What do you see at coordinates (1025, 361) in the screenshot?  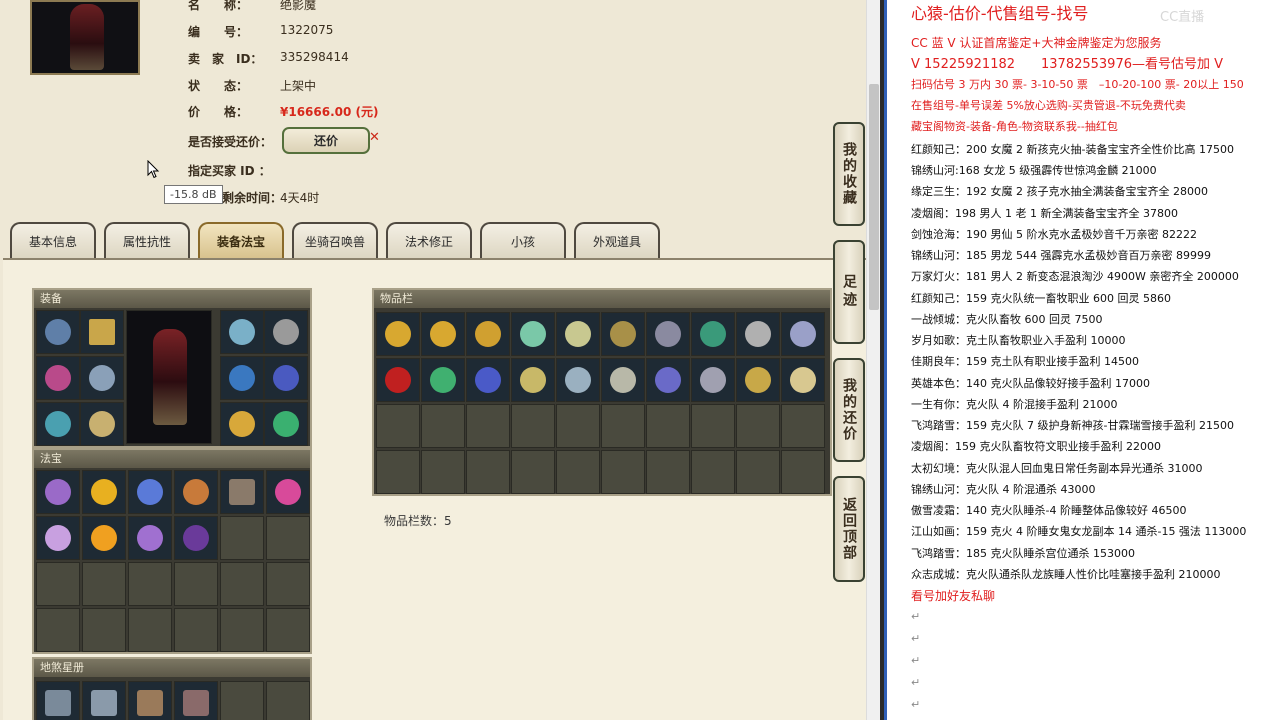 I see `listing-line: 佳期良年：159 克土队有职业接手盈利 14500` at bounding box center [1025, 361].